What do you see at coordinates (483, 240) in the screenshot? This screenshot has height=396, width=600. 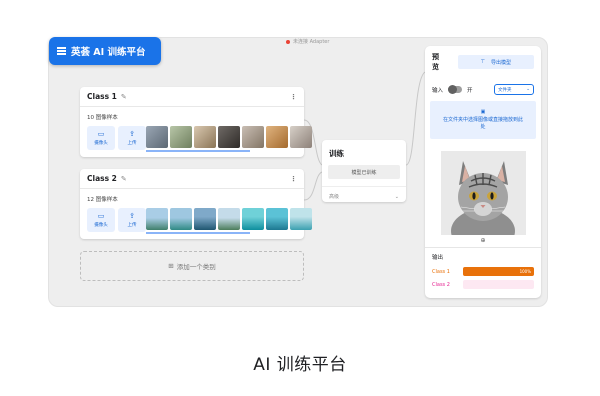 I see `expand-arrow-icon: ⊕` at bounding box center [483, 240].